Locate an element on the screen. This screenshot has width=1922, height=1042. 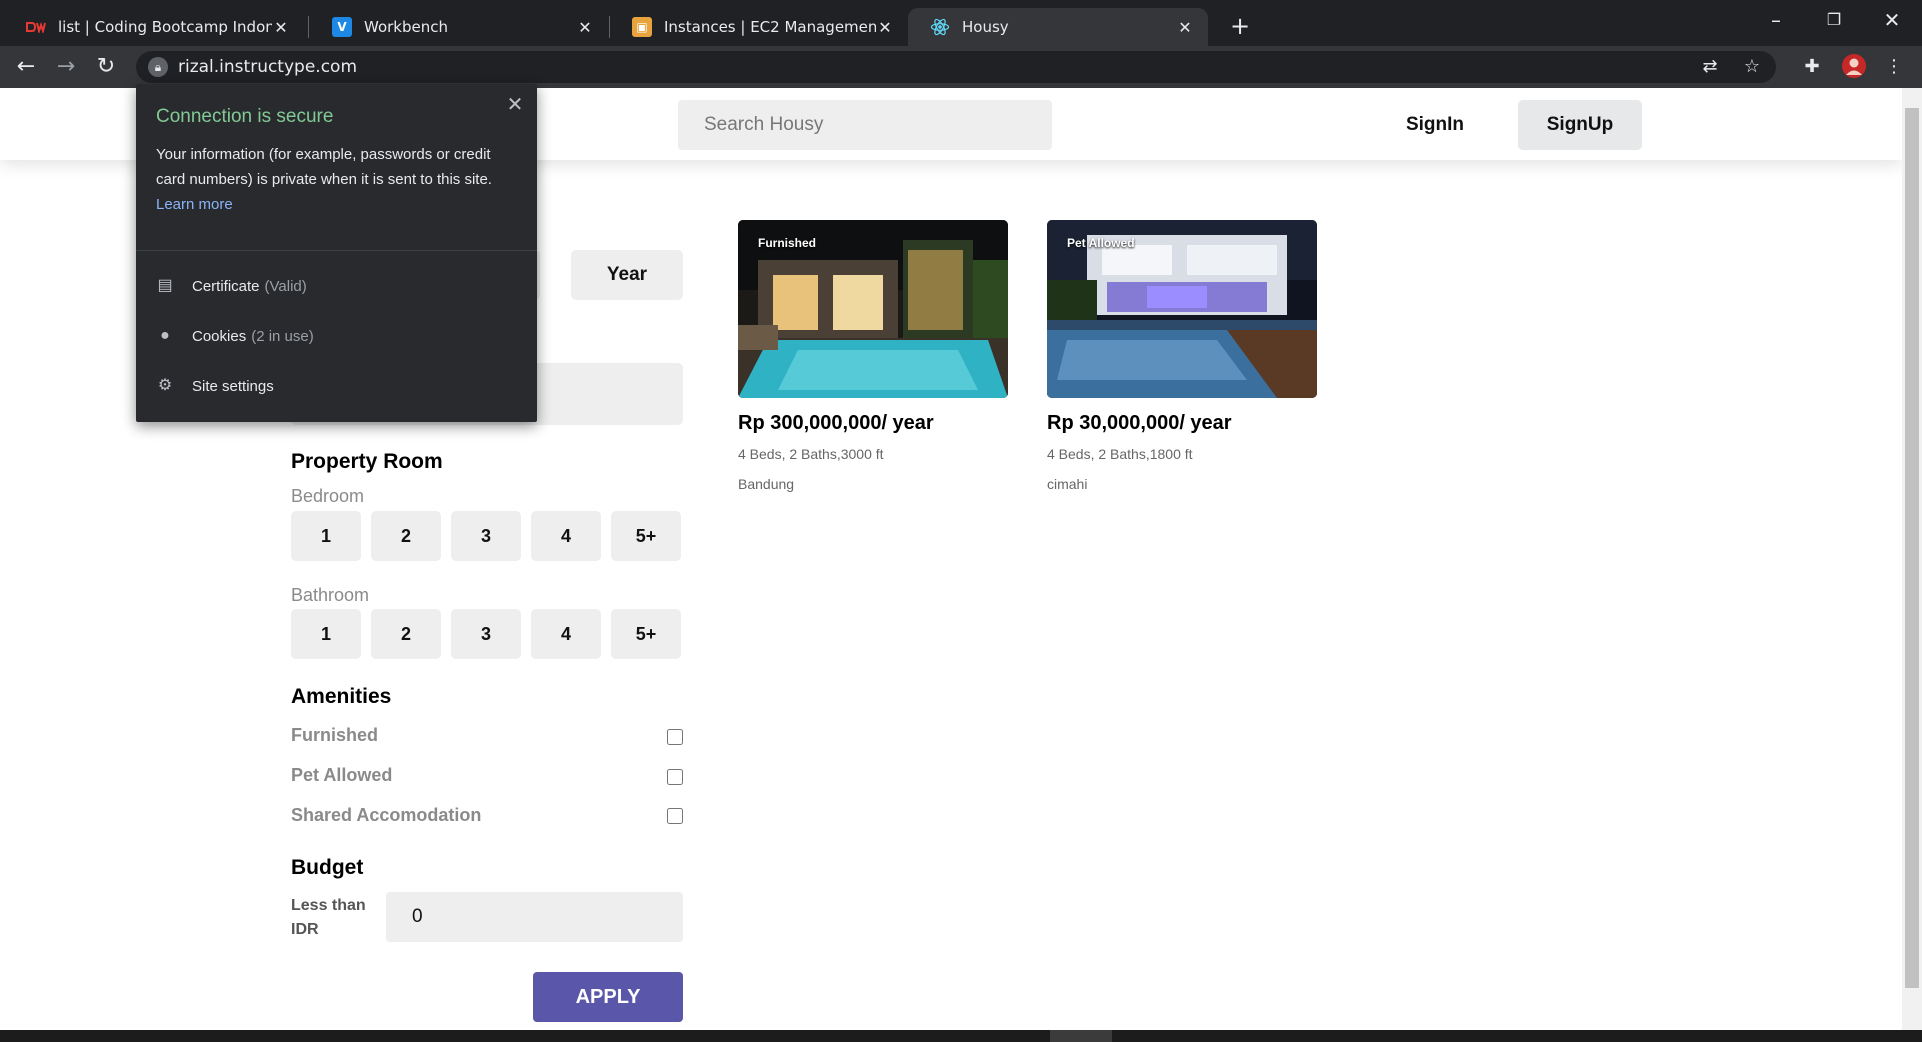
amenity-checkbox-shared is located at coordinates (675, 816).